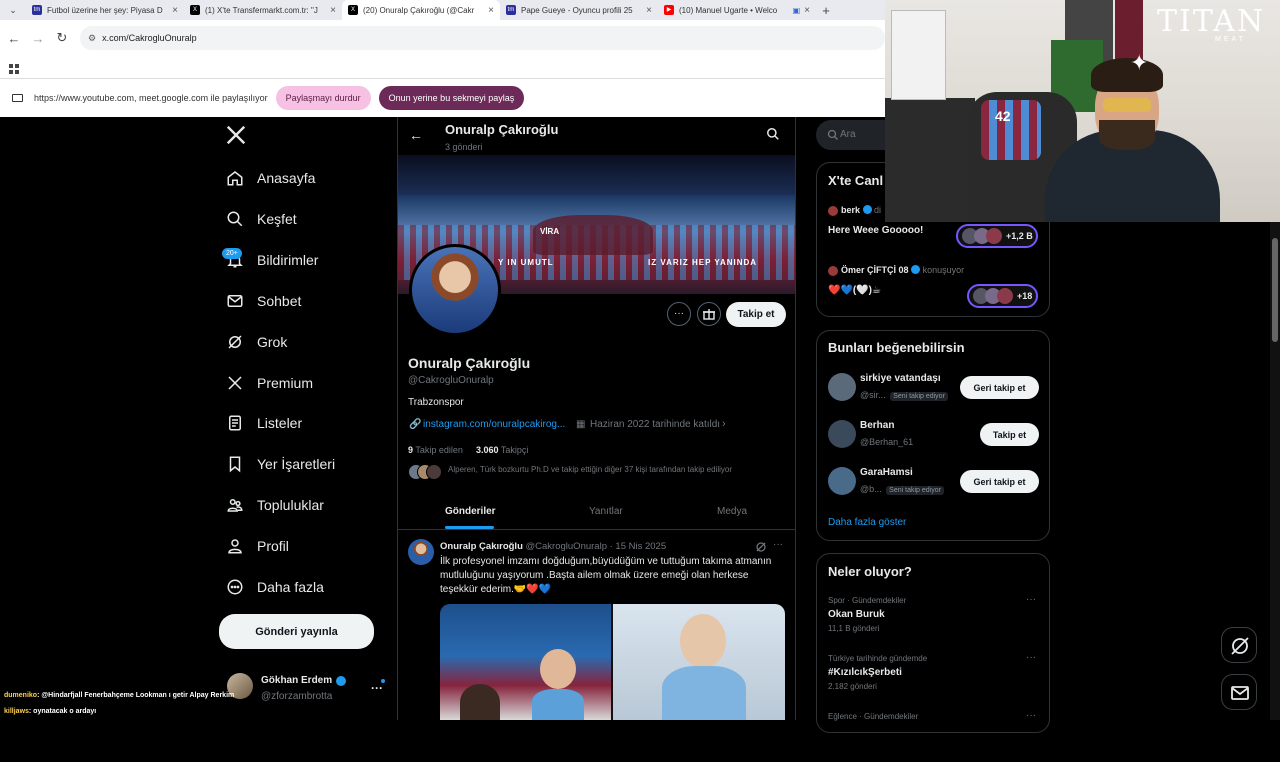  What do you see at coordinates (14, 67) in the screenshot?
I see `apps-grid-icon` at bounding box center [14, 67].